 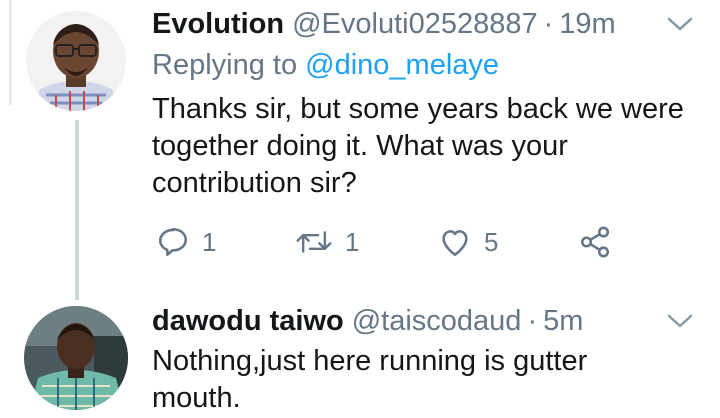 What do you see at coordinates (173, 242) in the screenshot?
I see `reply-icon` at bounding box center [173, 242].